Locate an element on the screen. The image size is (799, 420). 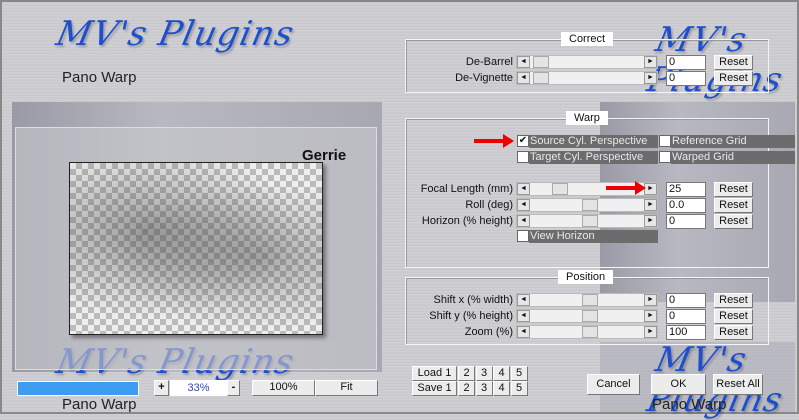
focal-length-mm-row: Focal Length (mm) ◄ ► 25 Reset is located at coordinates (602, 189).